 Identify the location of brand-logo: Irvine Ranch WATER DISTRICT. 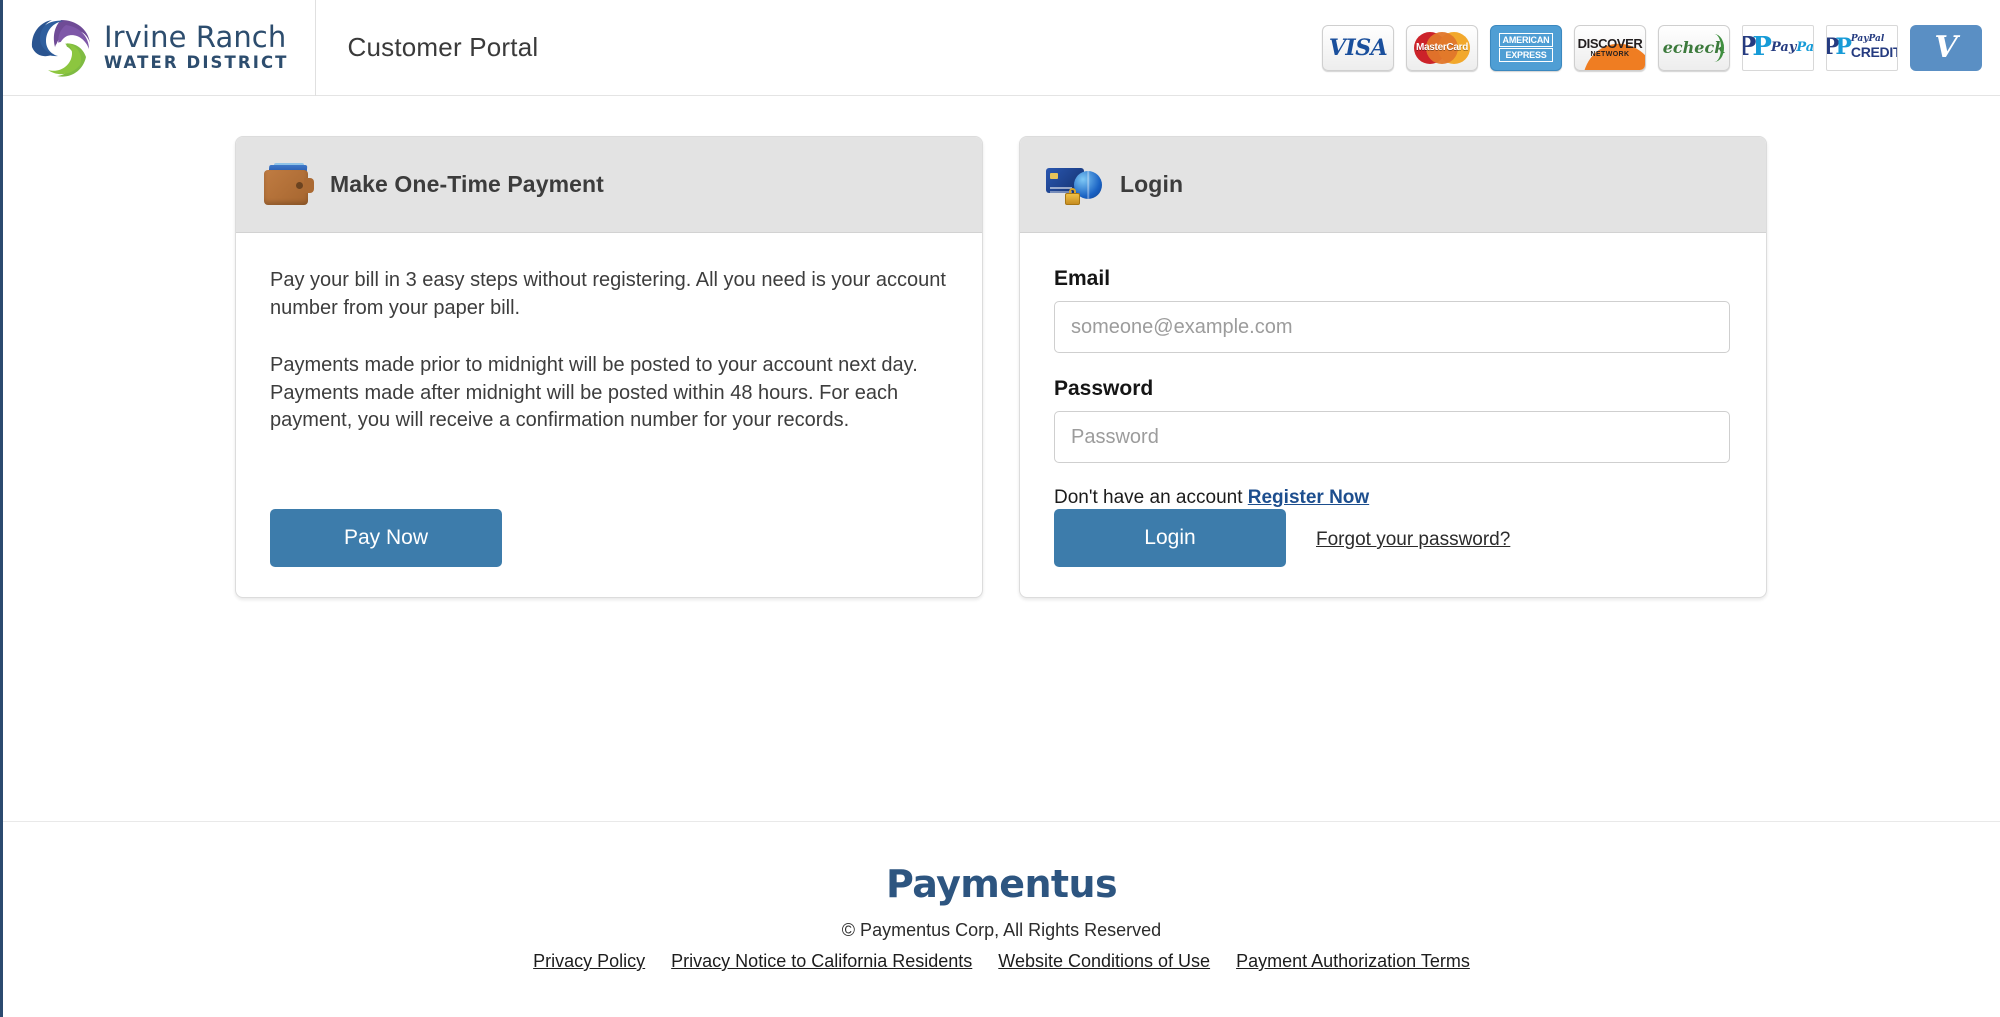
(159, 48).